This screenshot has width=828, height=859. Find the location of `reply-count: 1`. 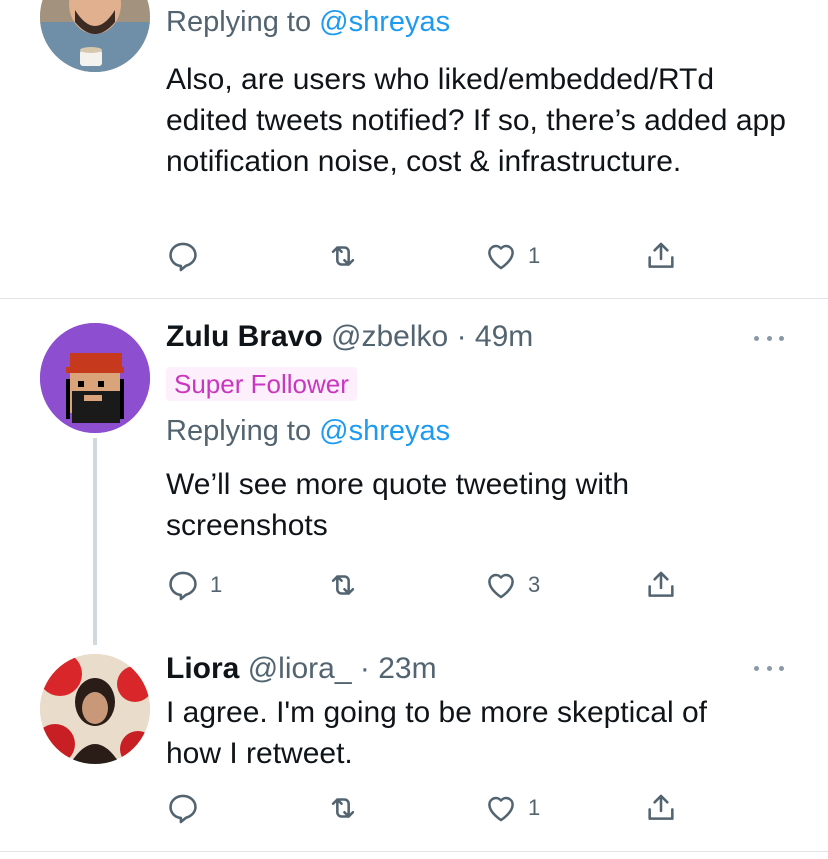

reply-count: 1 is located at coordinates (216, 584).